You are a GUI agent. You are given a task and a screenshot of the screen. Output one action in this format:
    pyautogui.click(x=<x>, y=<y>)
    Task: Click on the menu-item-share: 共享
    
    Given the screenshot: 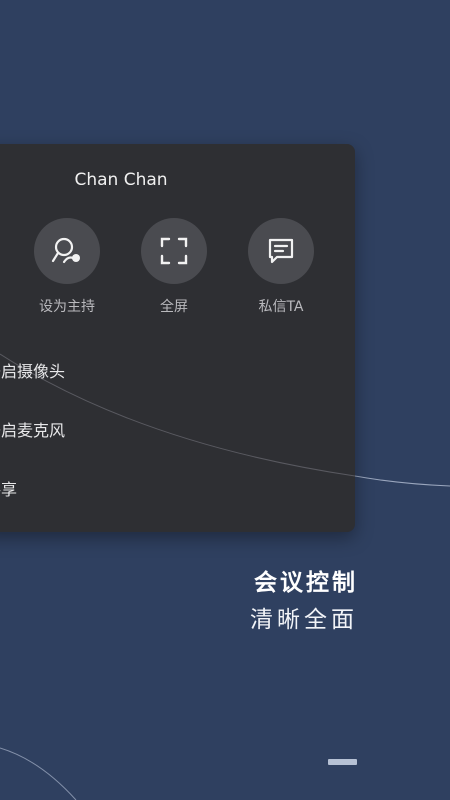 What is the action you would take?
    pyautogui.click(x=8, y=488)
    